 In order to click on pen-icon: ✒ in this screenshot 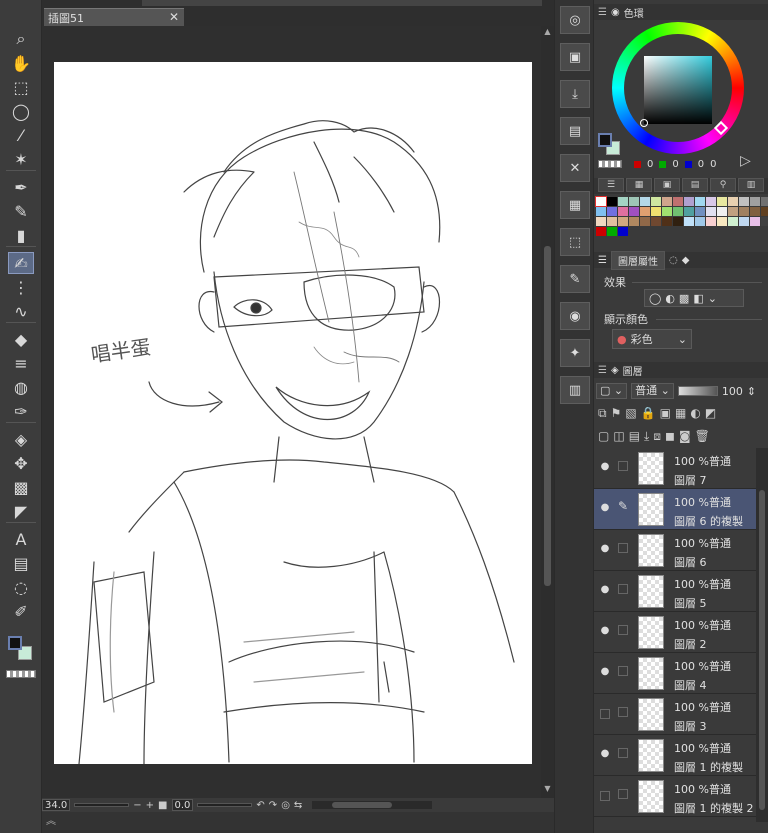, I will do `click(21, 187)`.